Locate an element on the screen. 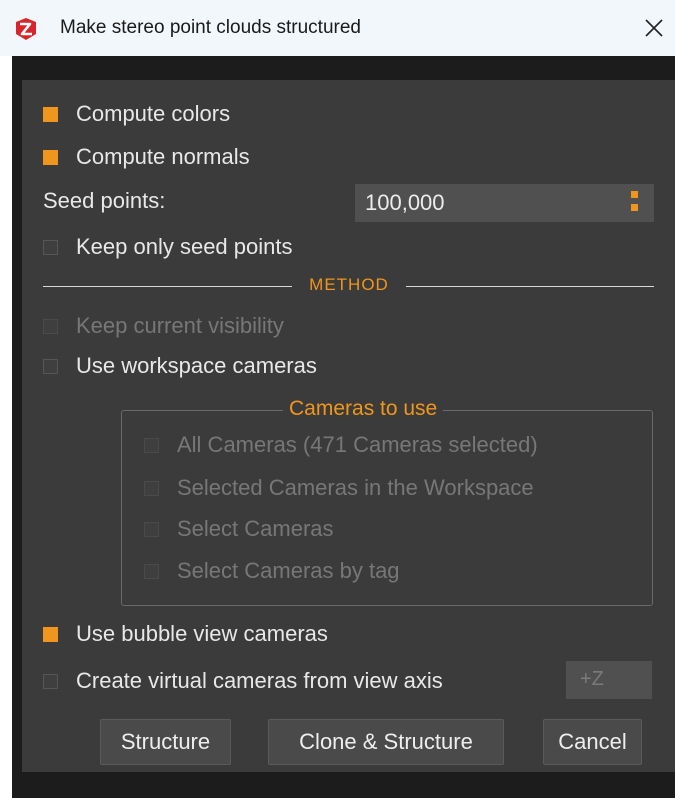 This screenshot has height=798, width=675. compute-normals-option: Compute normals is located at coordinates (146, 157).